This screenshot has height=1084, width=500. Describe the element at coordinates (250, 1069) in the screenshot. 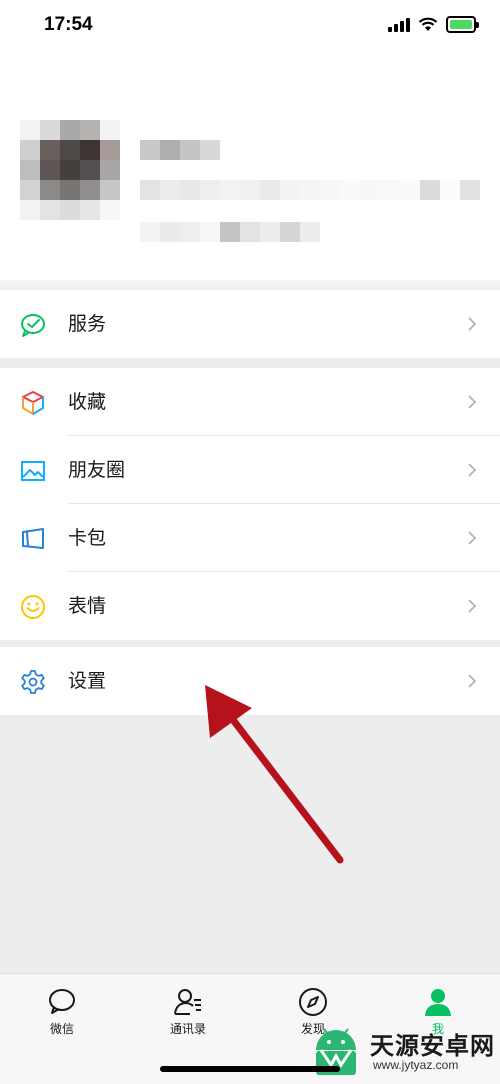

I see `home-indicator` at that location.